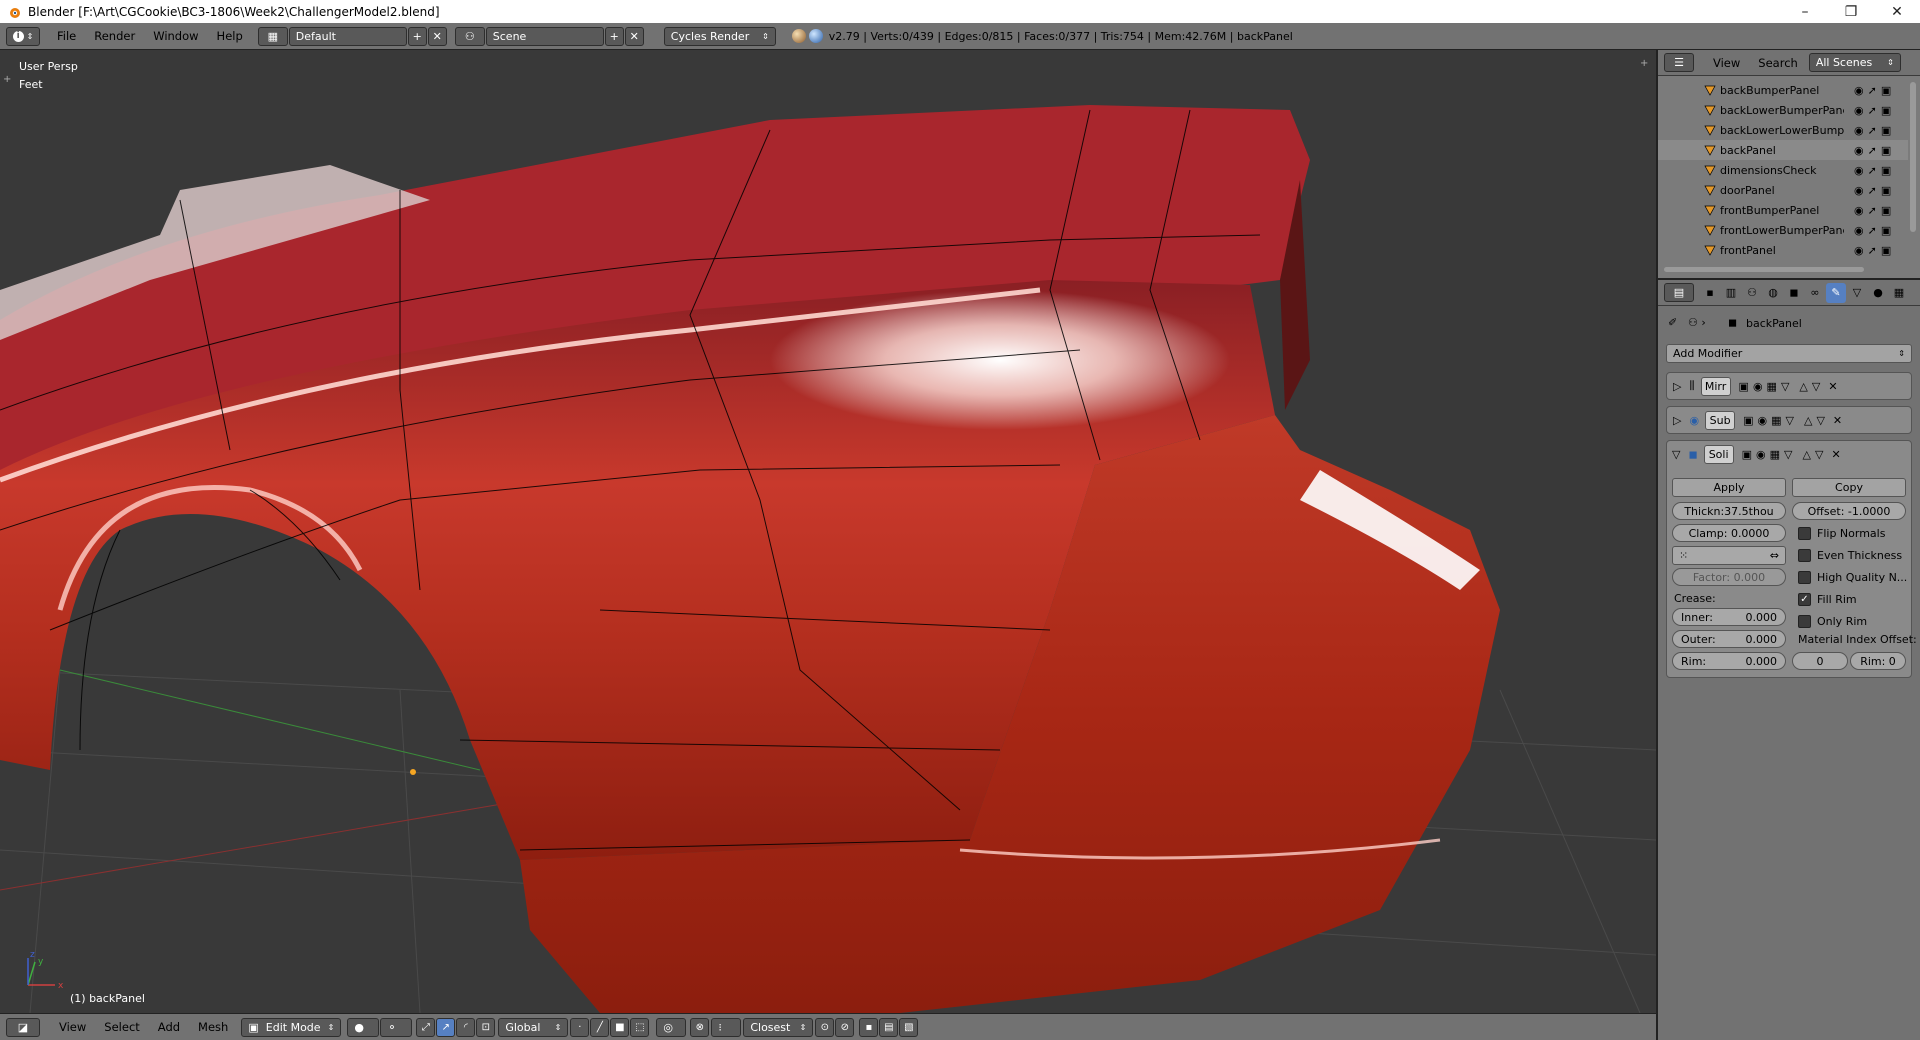 This screenshot has width=1920, height=1040. Describe the element at coordinates (778, 1027) in the screenshot. I see `snap-target-select: Closest ⇕` at that location.